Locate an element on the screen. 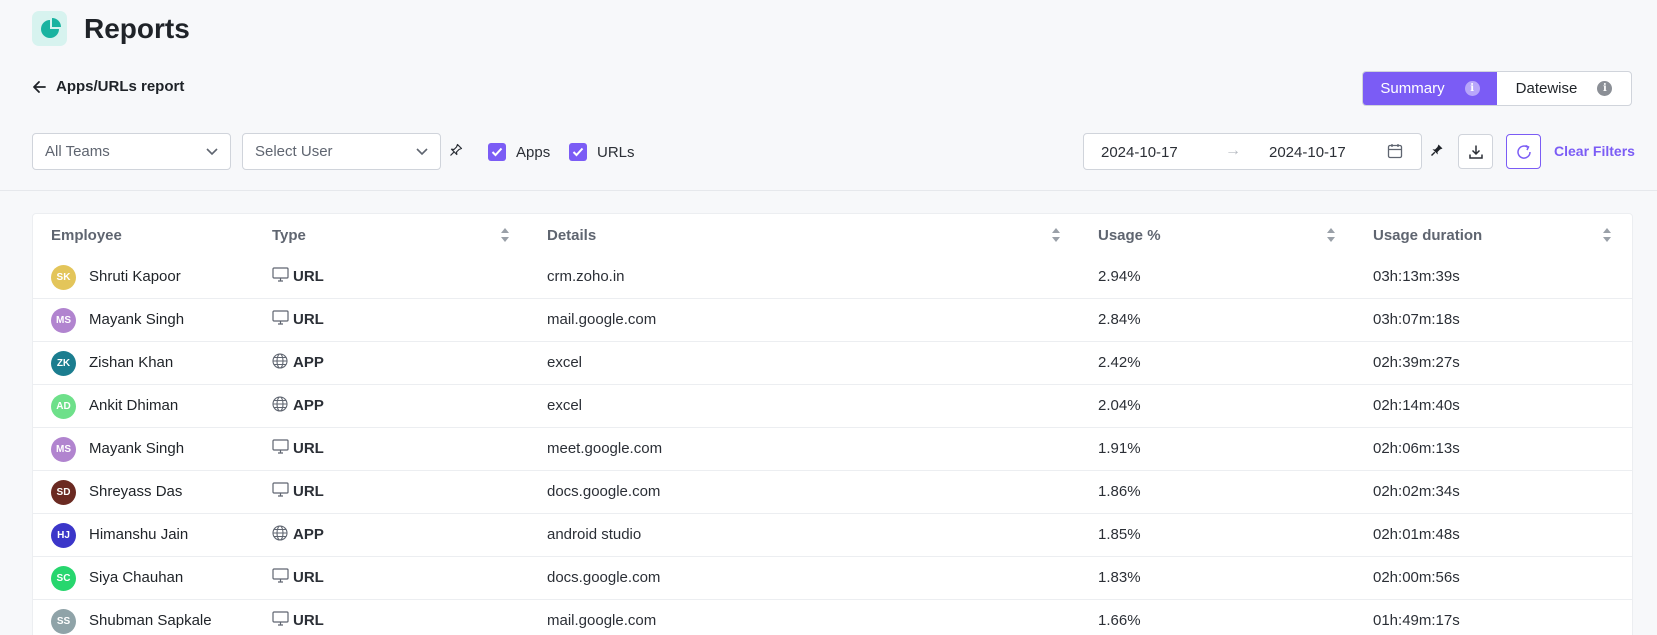 This screenshot has width=1657, height=635. usage-percent: 1.91% is located at coordinates (1119, 448).